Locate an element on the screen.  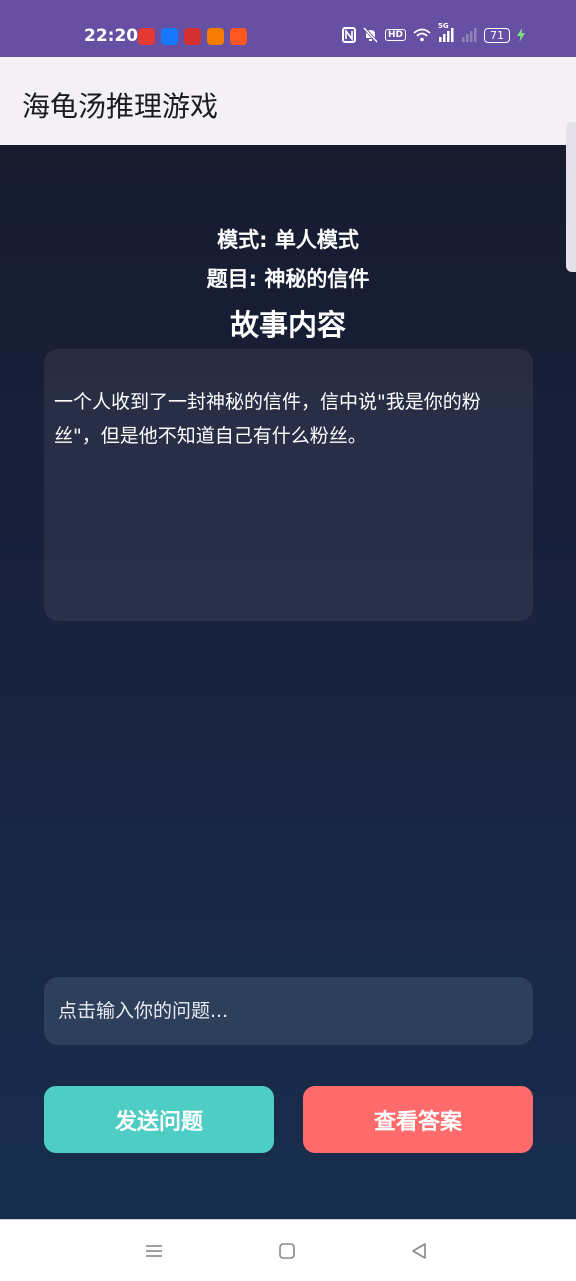
app-bar: 海龟汤推理游戏 is located at coordinates (288, 101).